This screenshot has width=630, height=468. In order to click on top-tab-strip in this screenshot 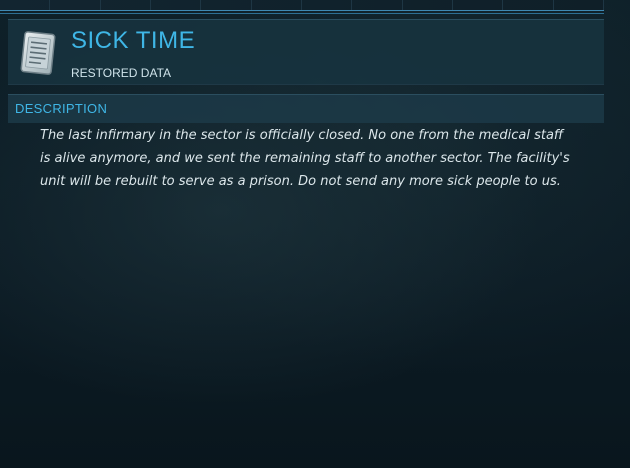, I will do `click(302, 5)`.